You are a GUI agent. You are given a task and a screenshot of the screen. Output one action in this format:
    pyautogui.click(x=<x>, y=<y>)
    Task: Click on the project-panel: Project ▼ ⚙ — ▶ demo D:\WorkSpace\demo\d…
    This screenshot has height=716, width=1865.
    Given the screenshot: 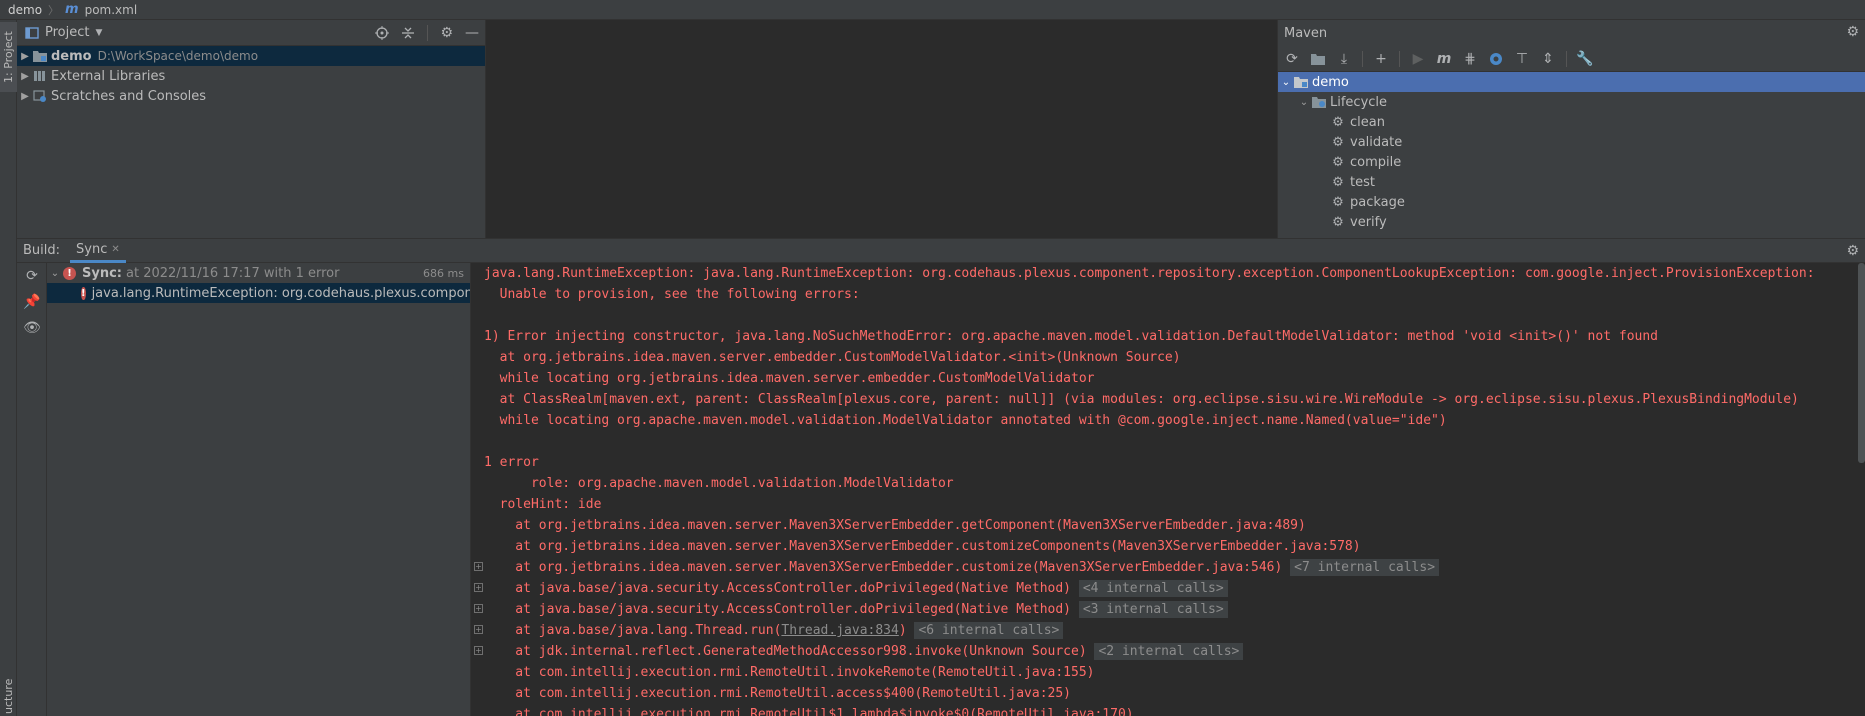 What is the action you would take?
    pyautogui.click(x=251, y=129)
    